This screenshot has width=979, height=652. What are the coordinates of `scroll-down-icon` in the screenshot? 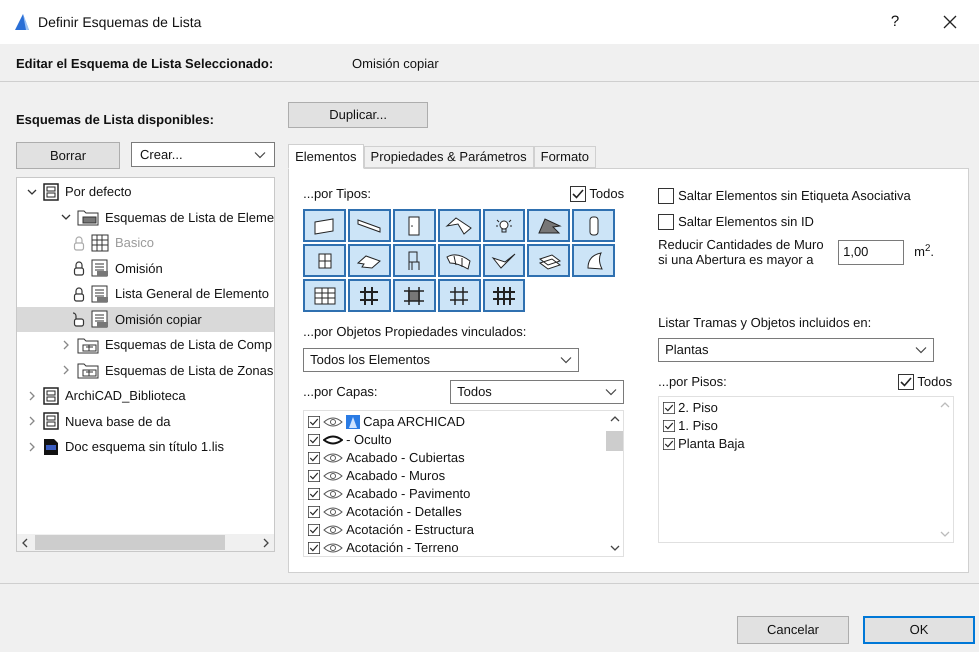 It's located at (615, 548).